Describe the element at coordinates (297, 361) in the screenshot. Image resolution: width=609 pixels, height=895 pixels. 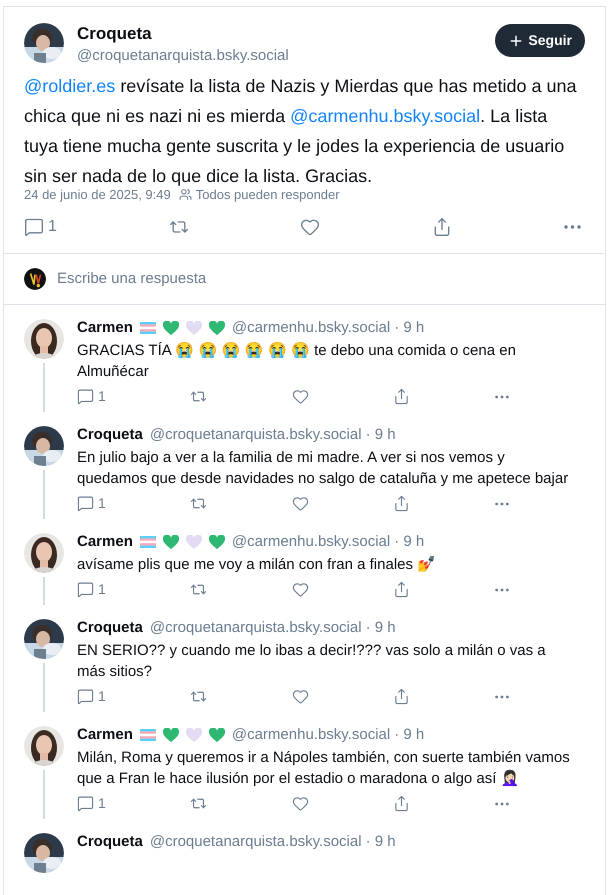
I see `reply-text: GRACIAS TÍA 😭 😭 😭 😭 😭 😭 te debo una comida o cena en Almuñécar` at that location.